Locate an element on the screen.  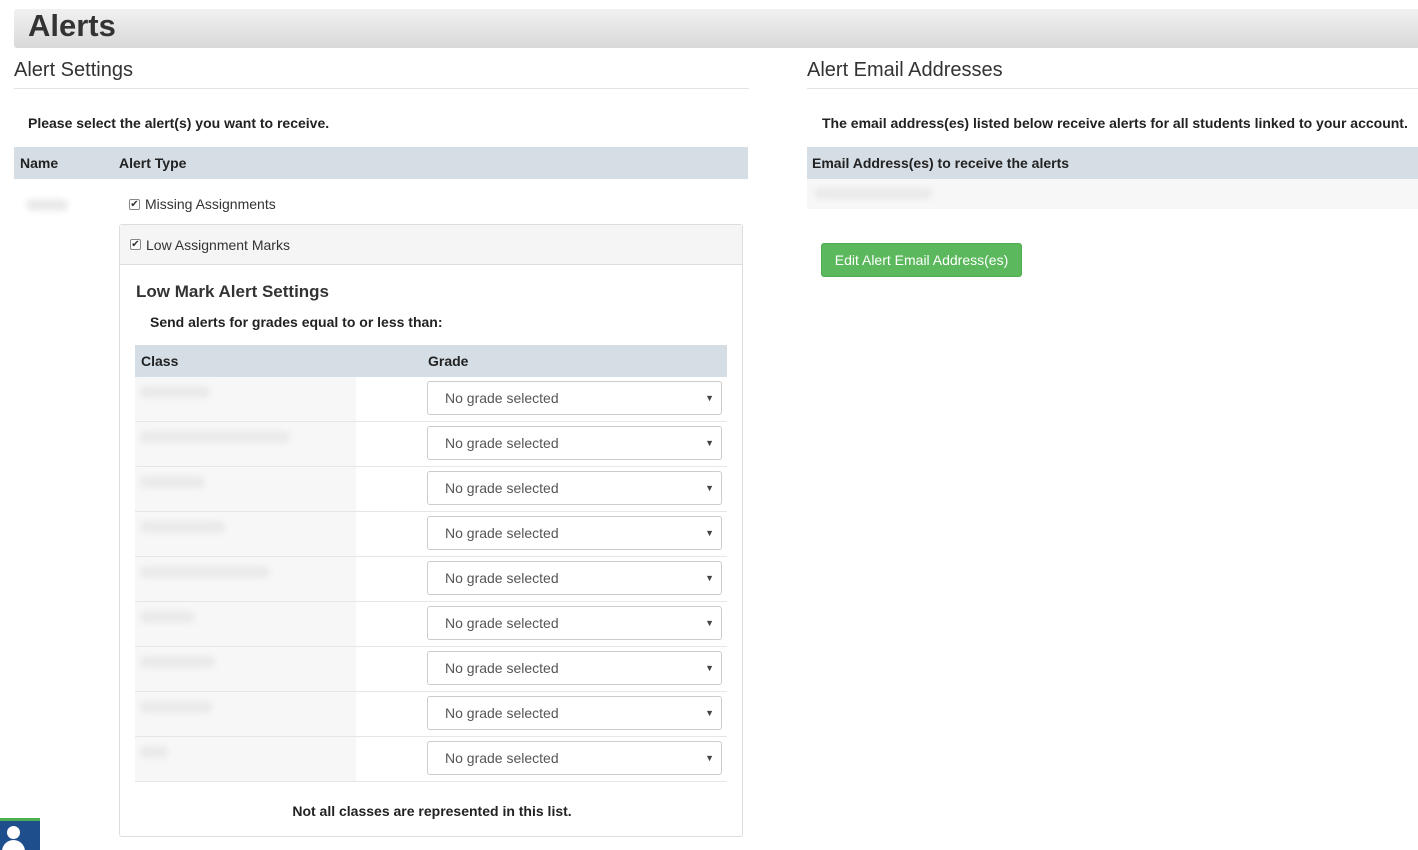
name-column-header: Name is located at coordinates (39, 163).